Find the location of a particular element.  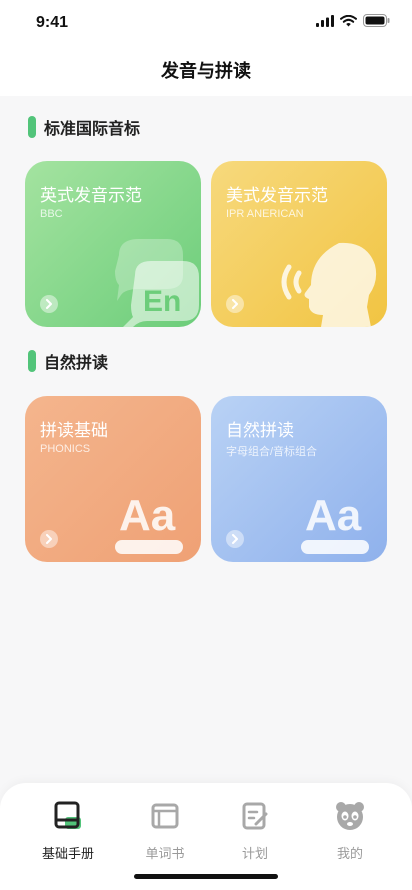

status-icons is located at coordinates (353, 20).